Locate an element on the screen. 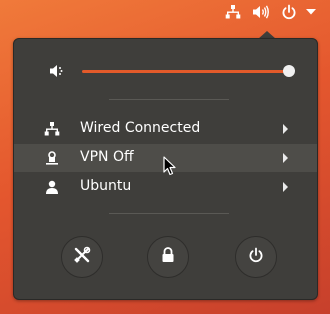  menu-item-label: VPN Off is located at coordinates (107, 157).